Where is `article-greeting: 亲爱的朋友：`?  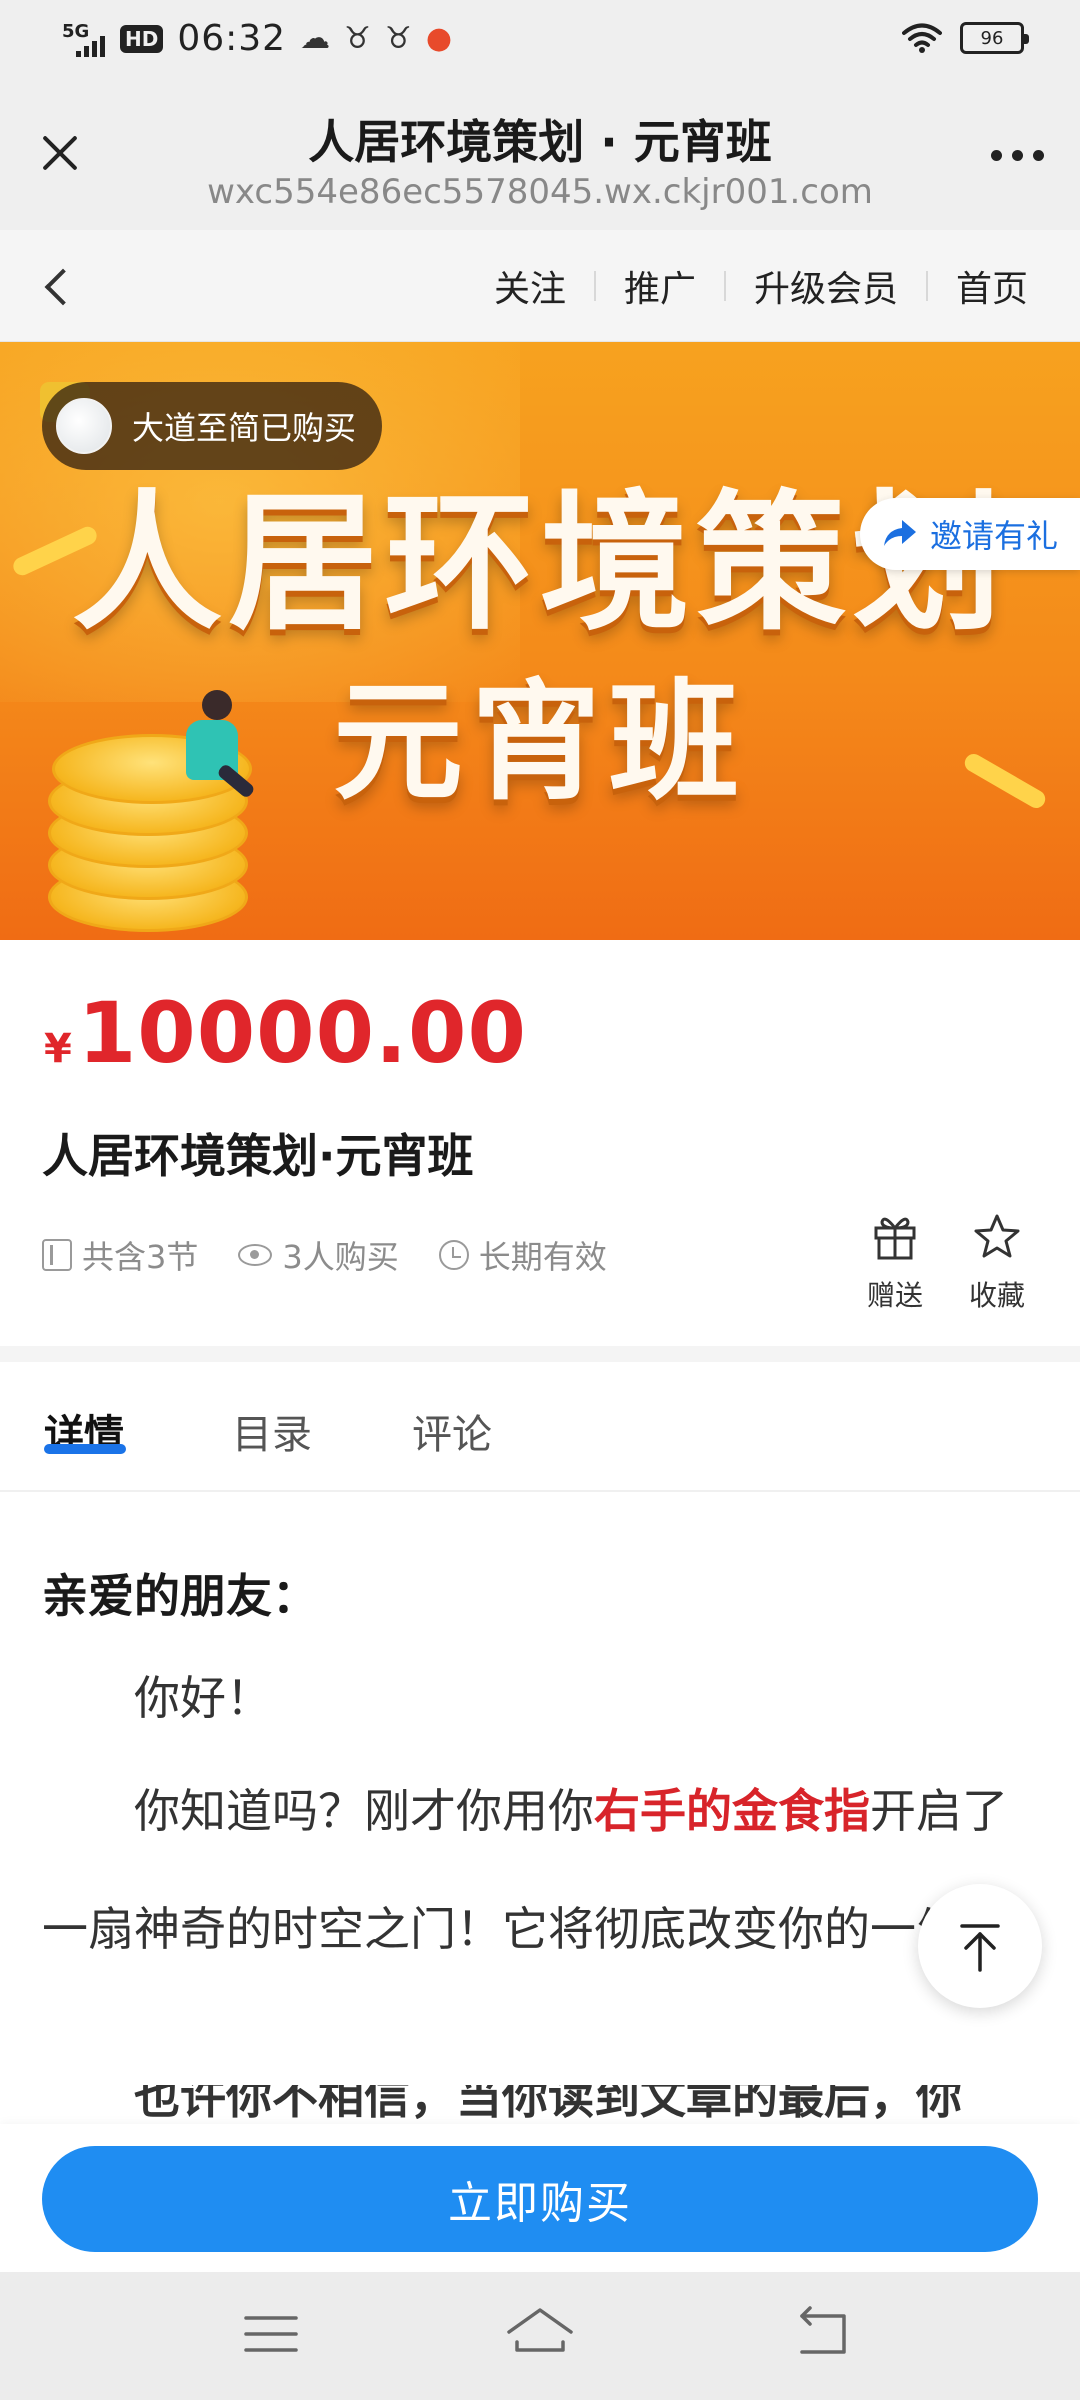
article-greeting: 亲爱的朋友： is located at coordinates (180, 1596).